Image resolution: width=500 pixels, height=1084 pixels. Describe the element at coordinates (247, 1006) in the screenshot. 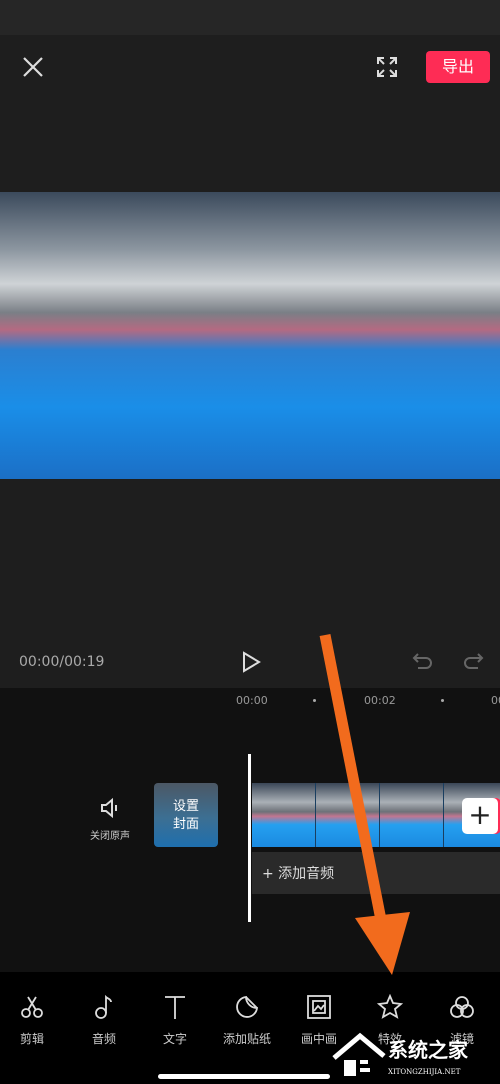

I see `sticker-icon` at that location.